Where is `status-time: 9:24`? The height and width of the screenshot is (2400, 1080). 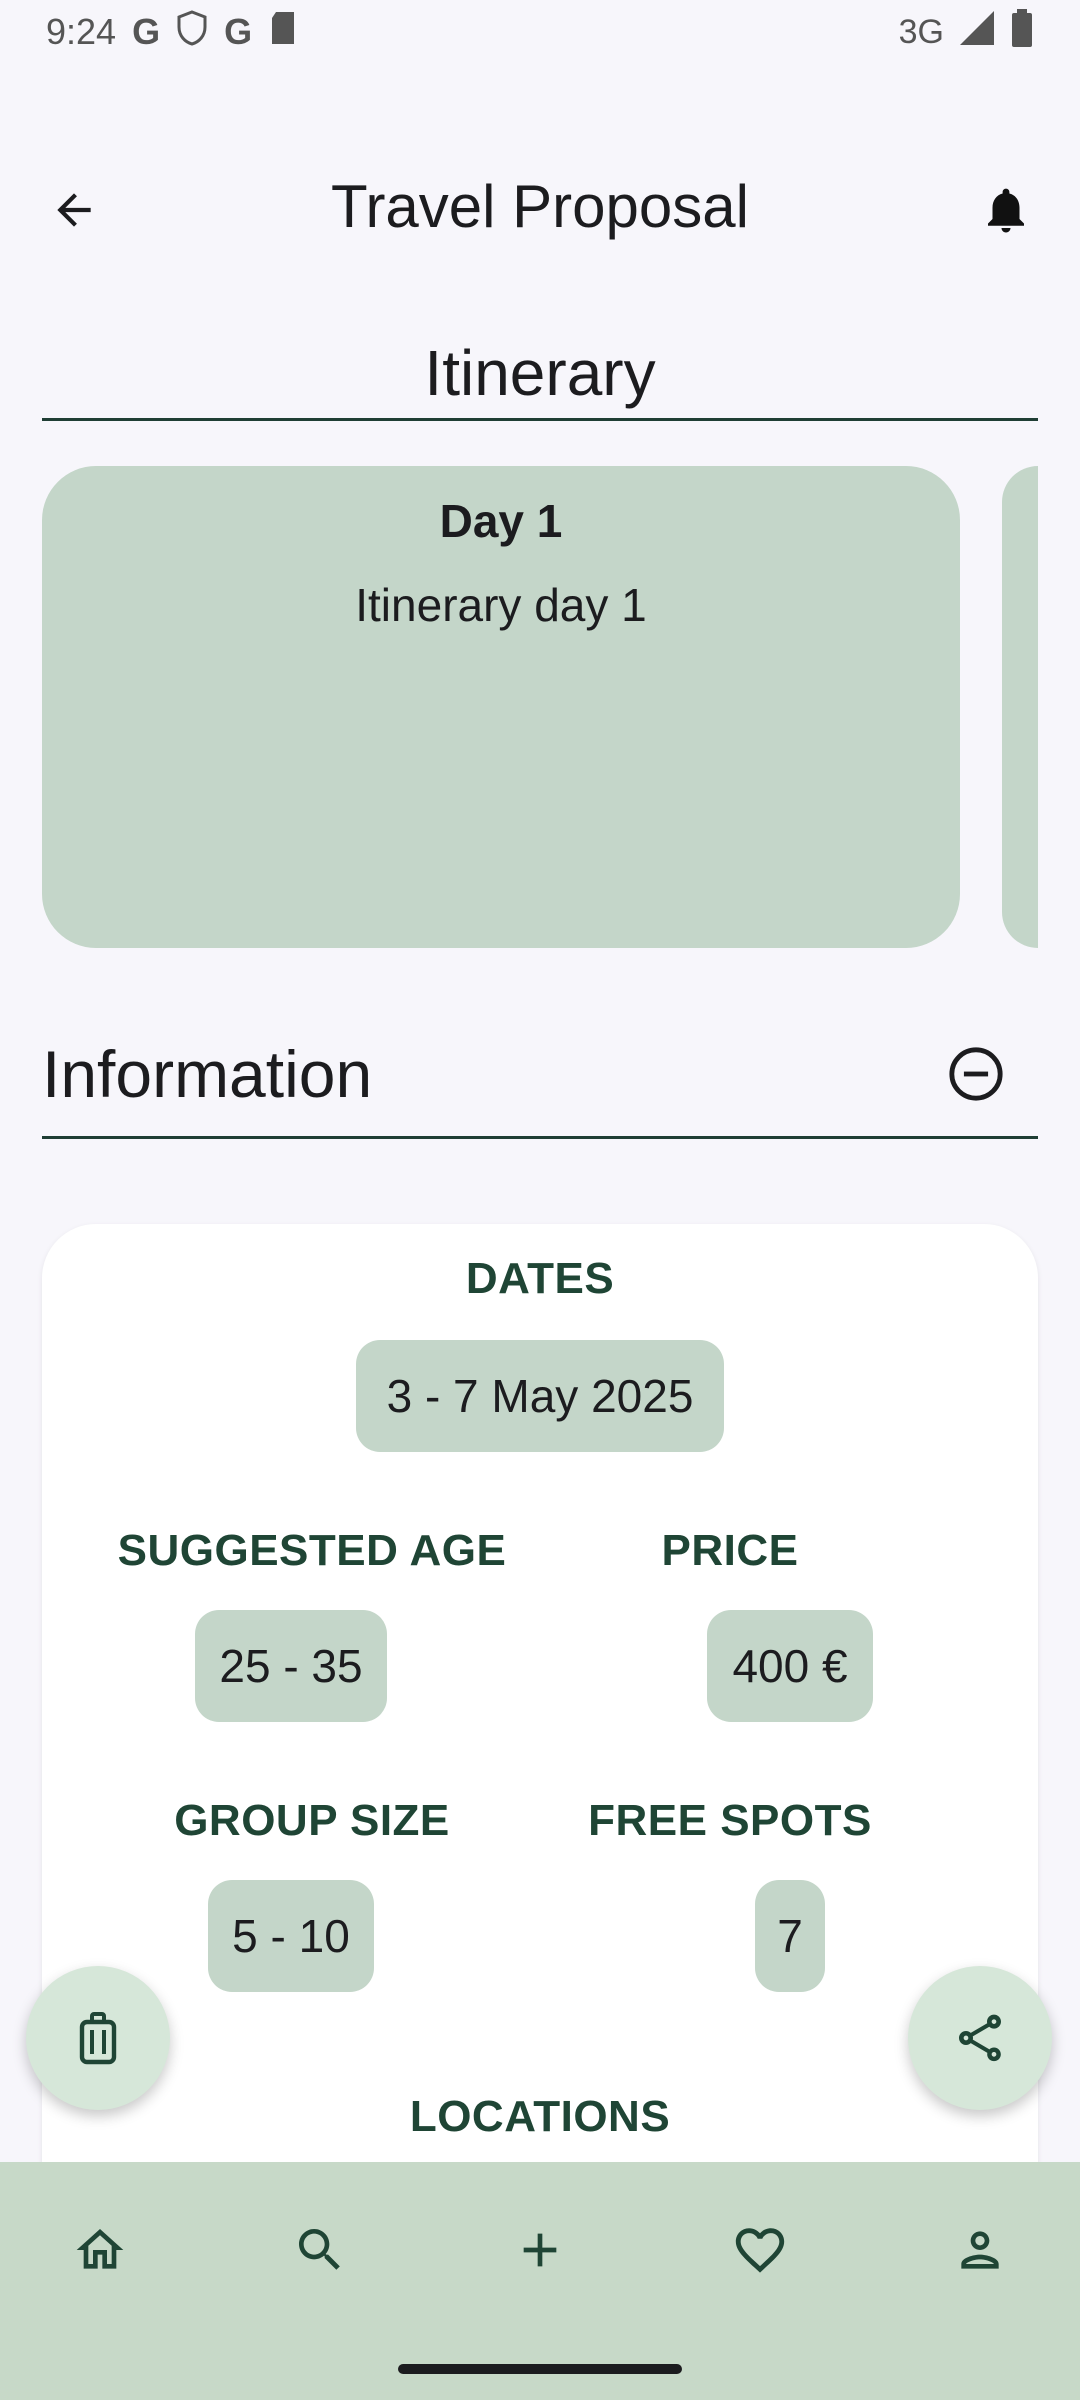
status-time: 9:24 is located at coordinates (81, 31).